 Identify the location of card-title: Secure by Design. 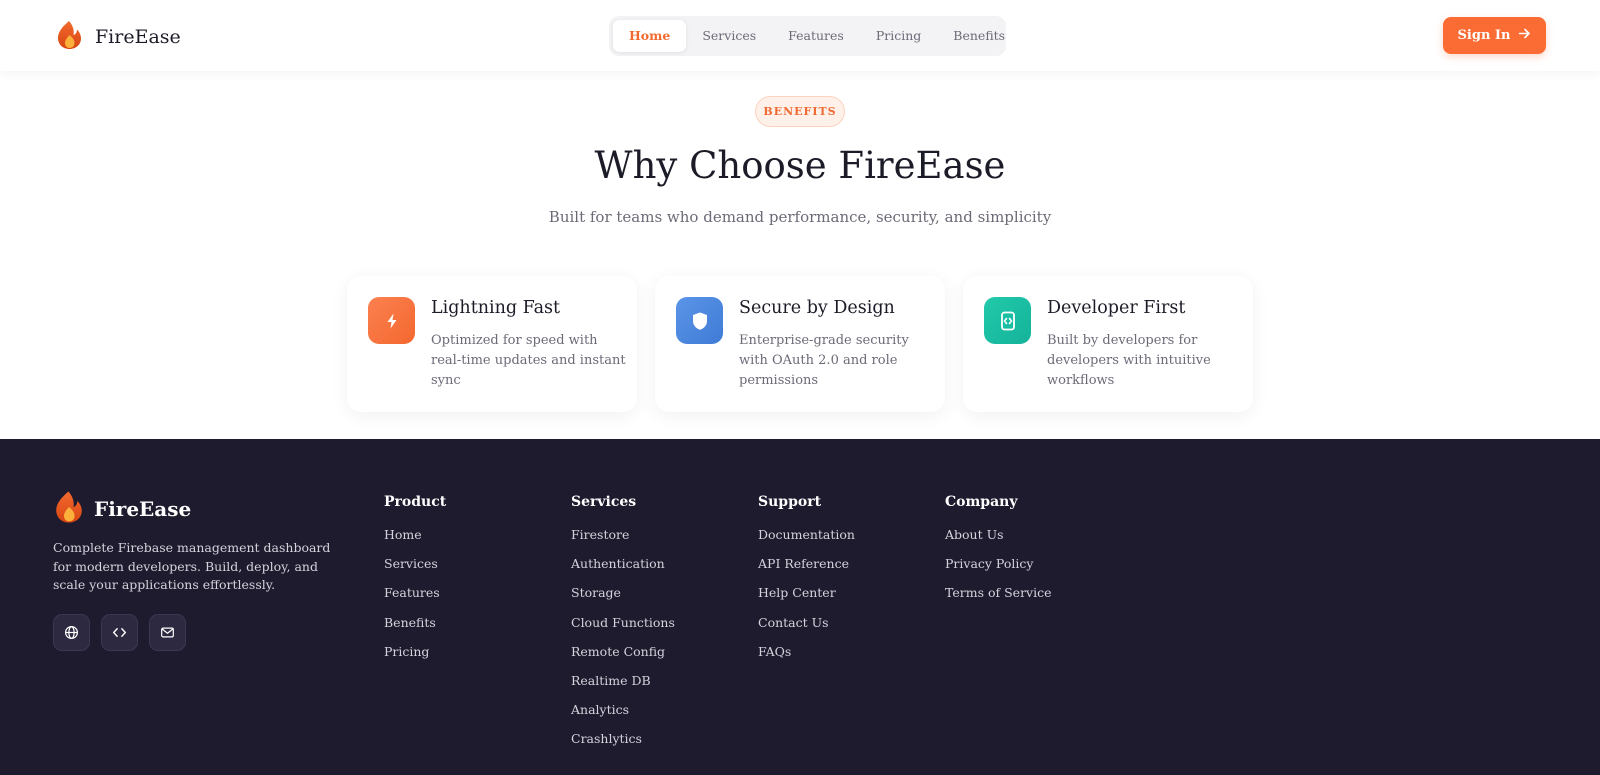
(817, 308).